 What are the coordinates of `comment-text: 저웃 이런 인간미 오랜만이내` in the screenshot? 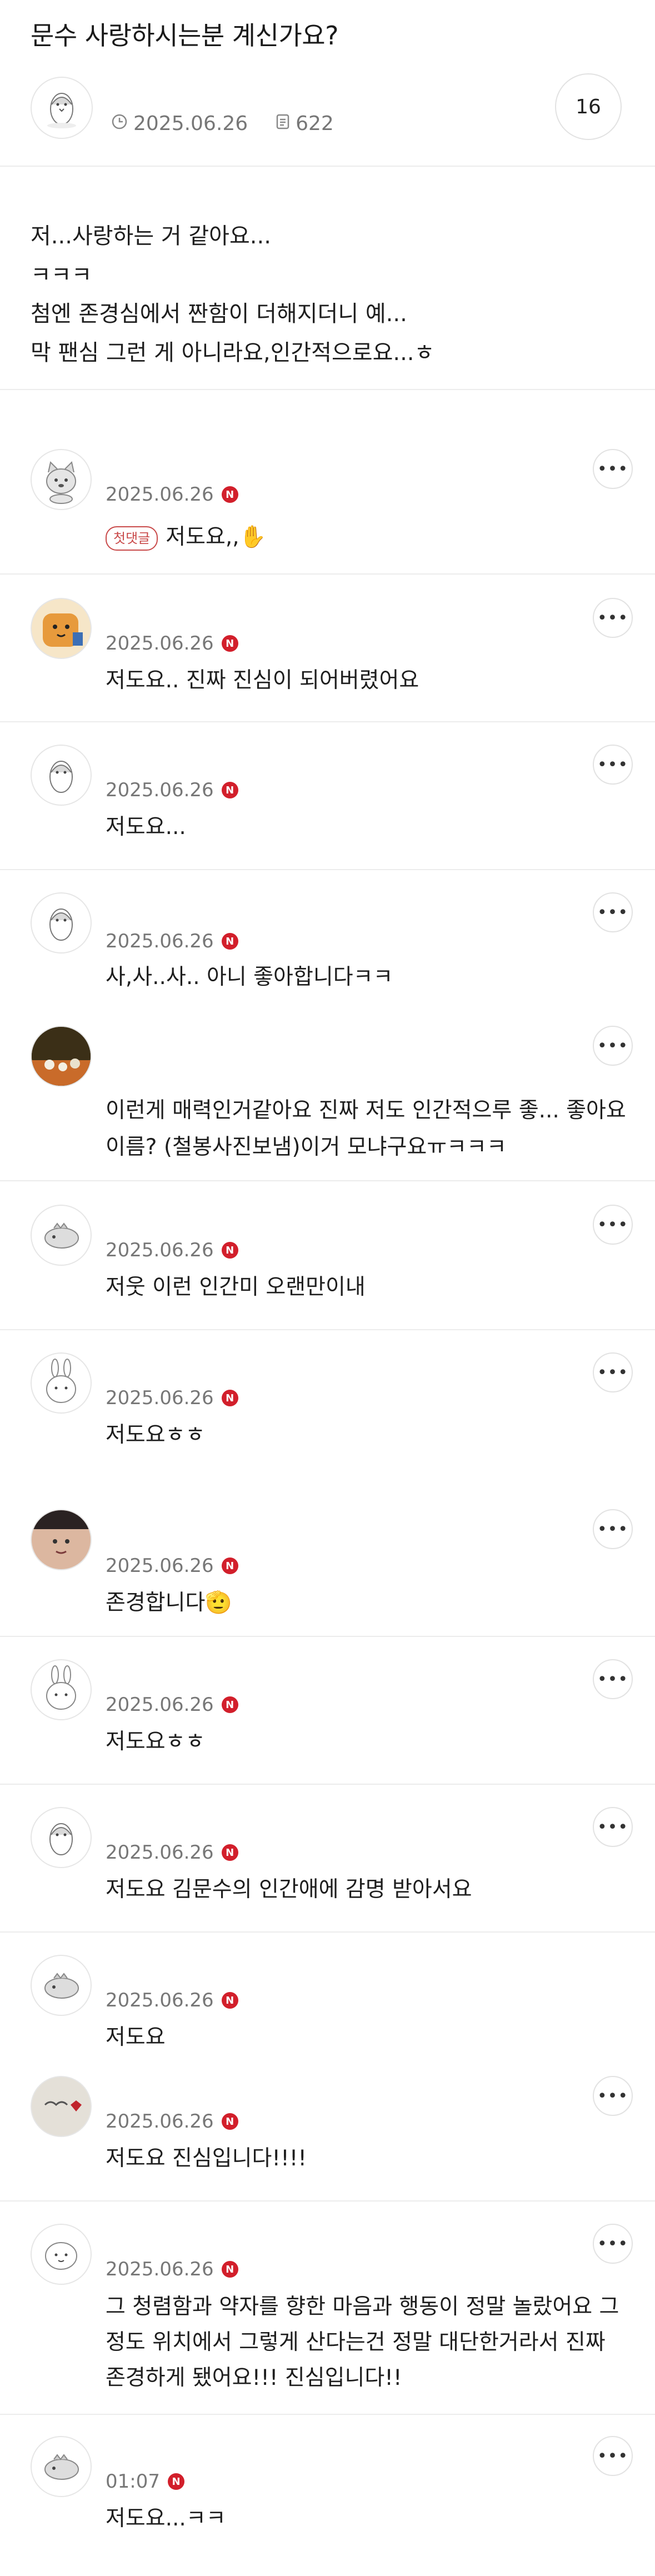 It's located at (236, 1287).